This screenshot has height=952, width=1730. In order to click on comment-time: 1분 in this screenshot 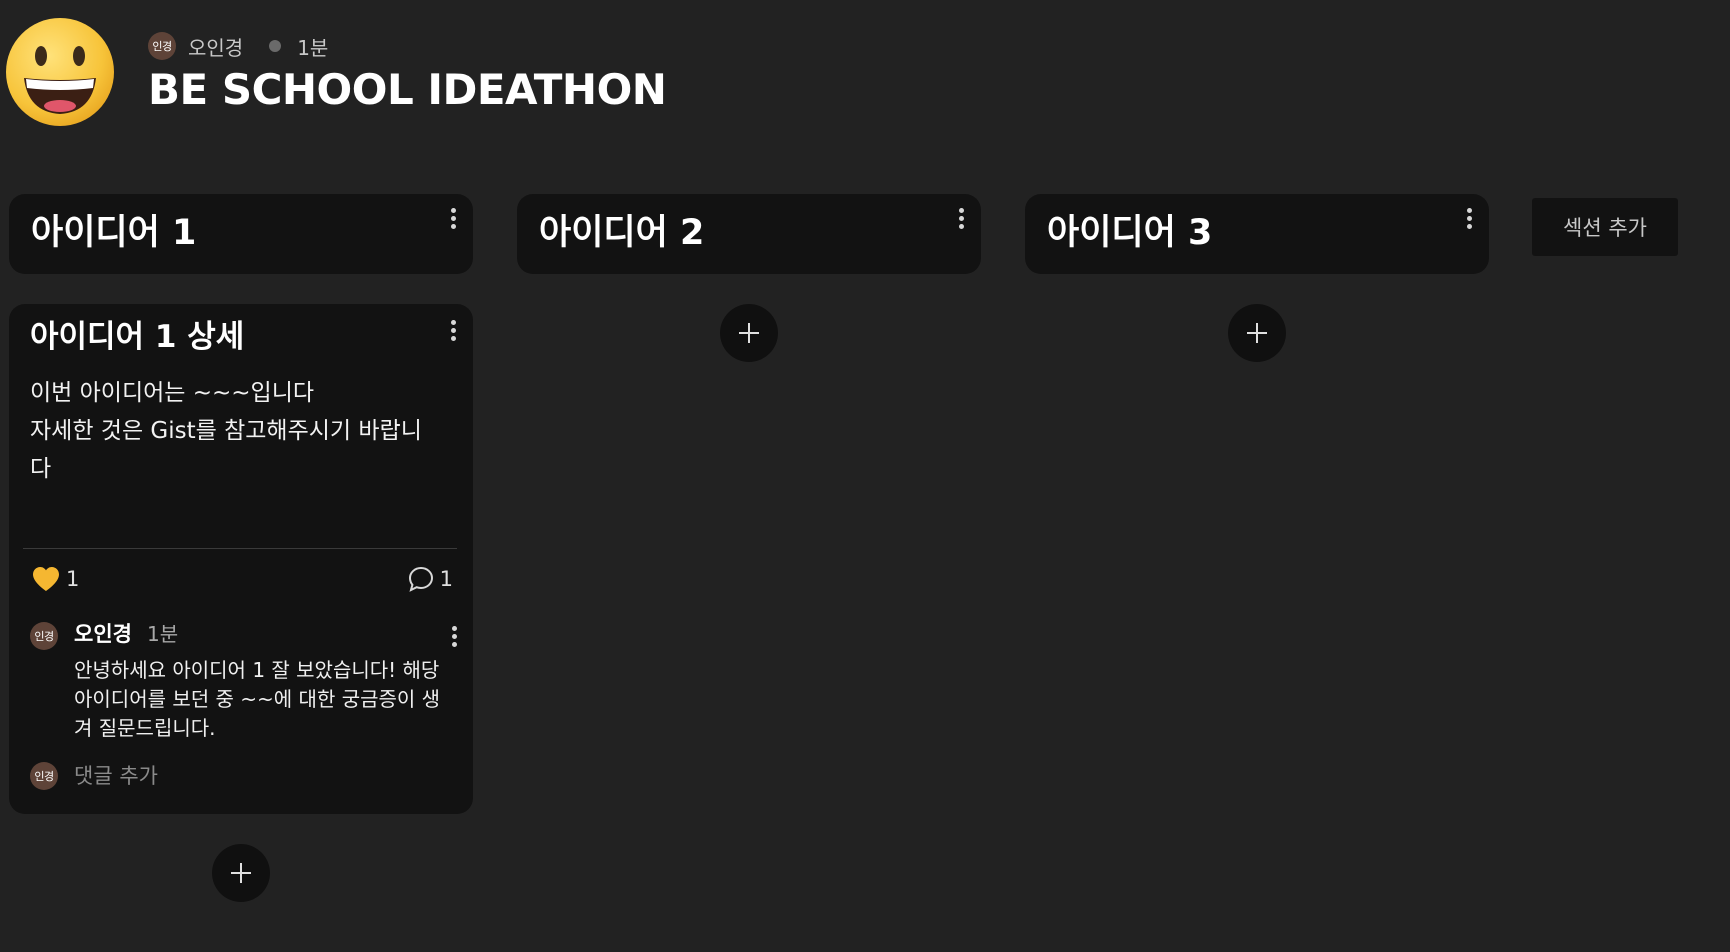, I will do `click(163, 634)`.